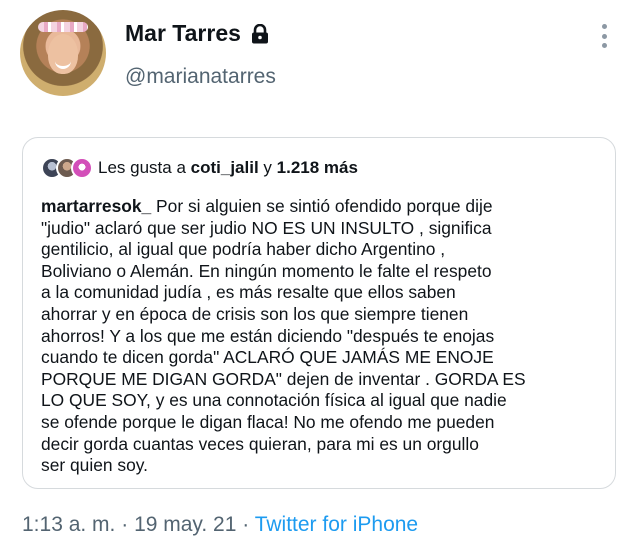  Describe the element at coordinates (68, 524) in the screenshot. I see `tweet-time: 1:13 a. m.` at that location.